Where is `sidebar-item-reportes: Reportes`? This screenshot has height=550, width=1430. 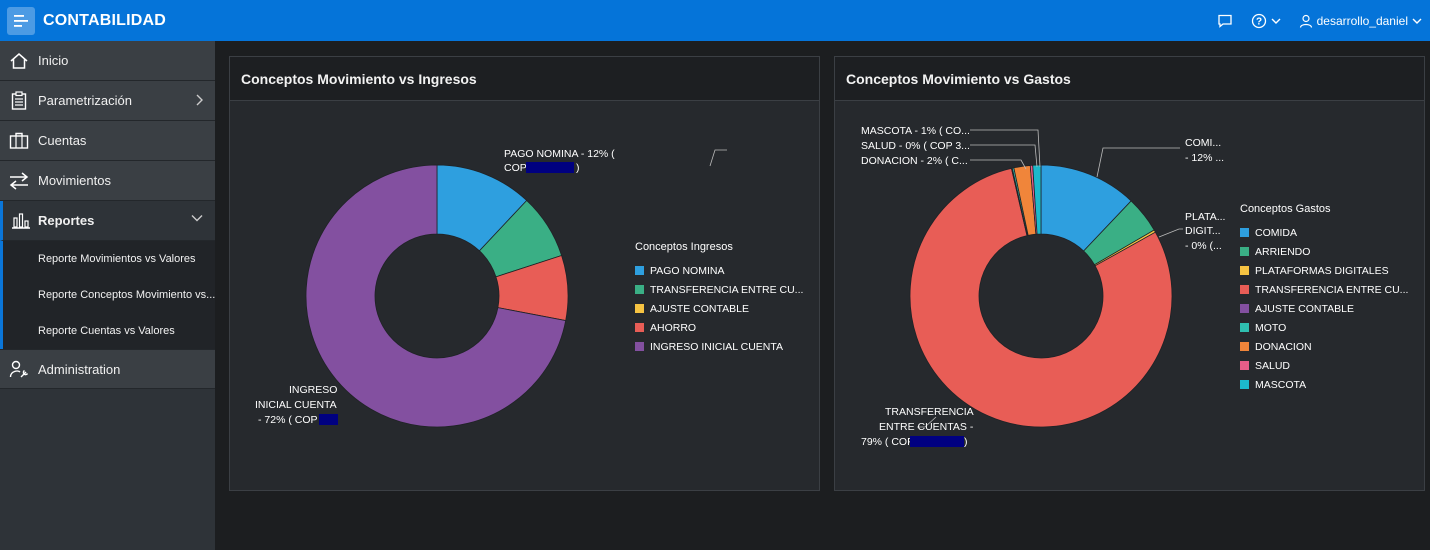
sidebar-item-reportes: Reportes is located at coordinates (107, 221).